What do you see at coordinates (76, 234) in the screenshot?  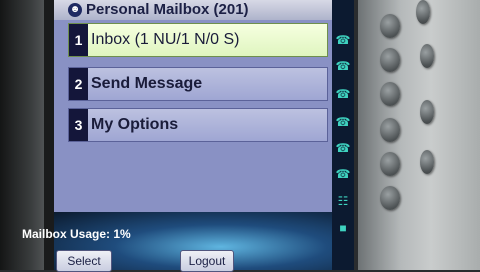 I see `mailbox-usage: Mailbox Usage: 1%` at bounding box center [76, 234].